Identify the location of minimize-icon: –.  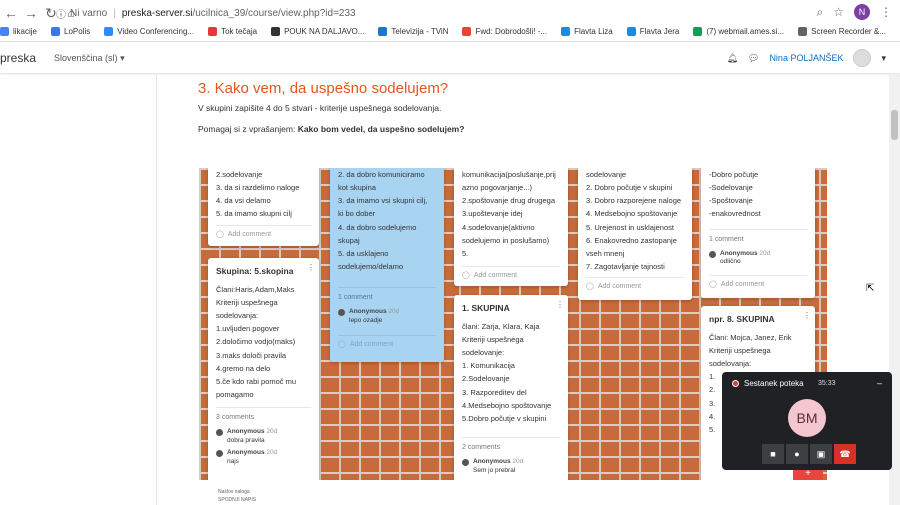
(879, 383).